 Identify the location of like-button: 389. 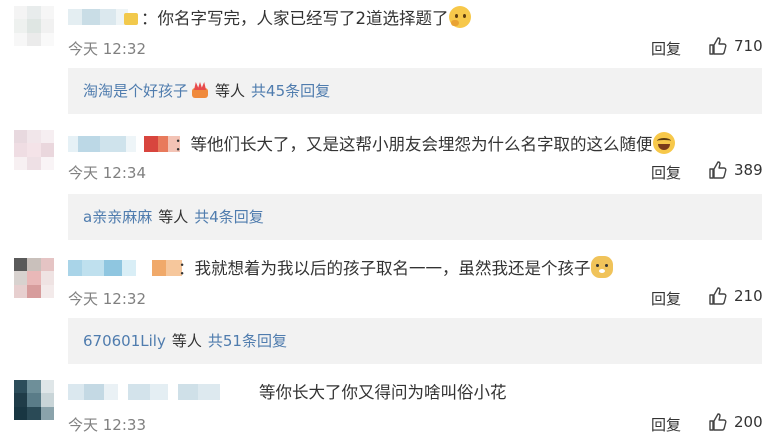
(735, 170).